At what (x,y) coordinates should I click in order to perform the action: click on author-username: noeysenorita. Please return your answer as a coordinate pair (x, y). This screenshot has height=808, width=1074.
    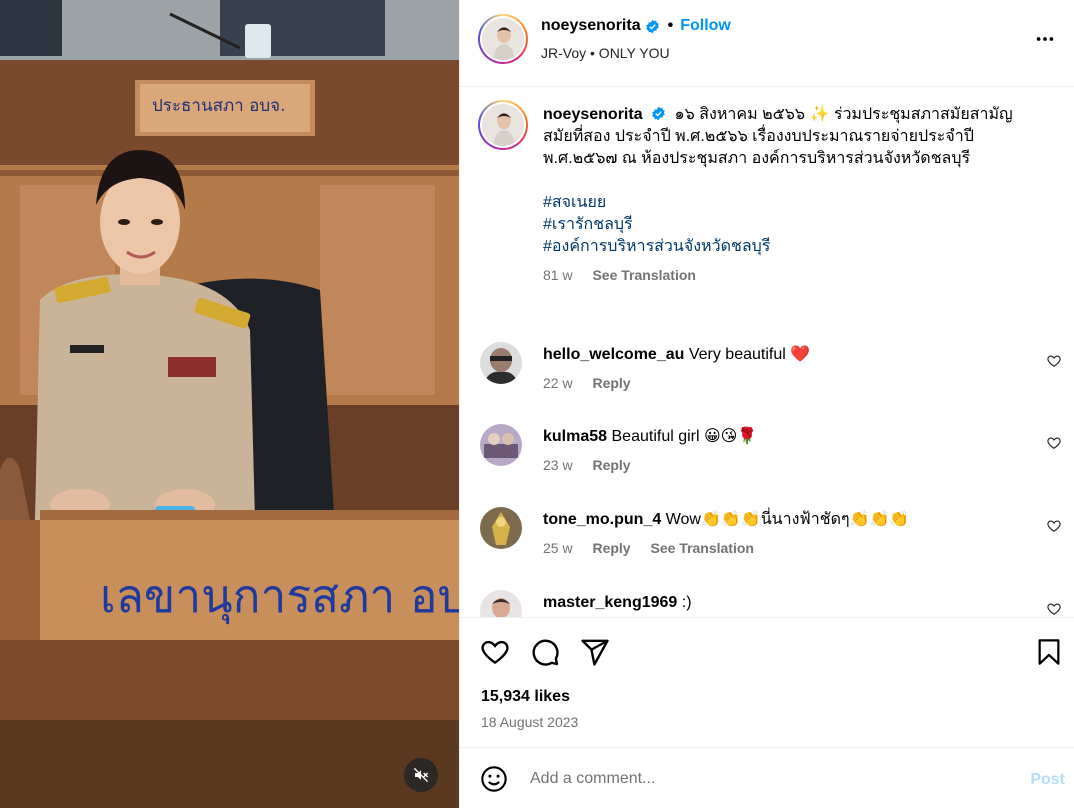
    Looking at the image, I should click on (591, 26).